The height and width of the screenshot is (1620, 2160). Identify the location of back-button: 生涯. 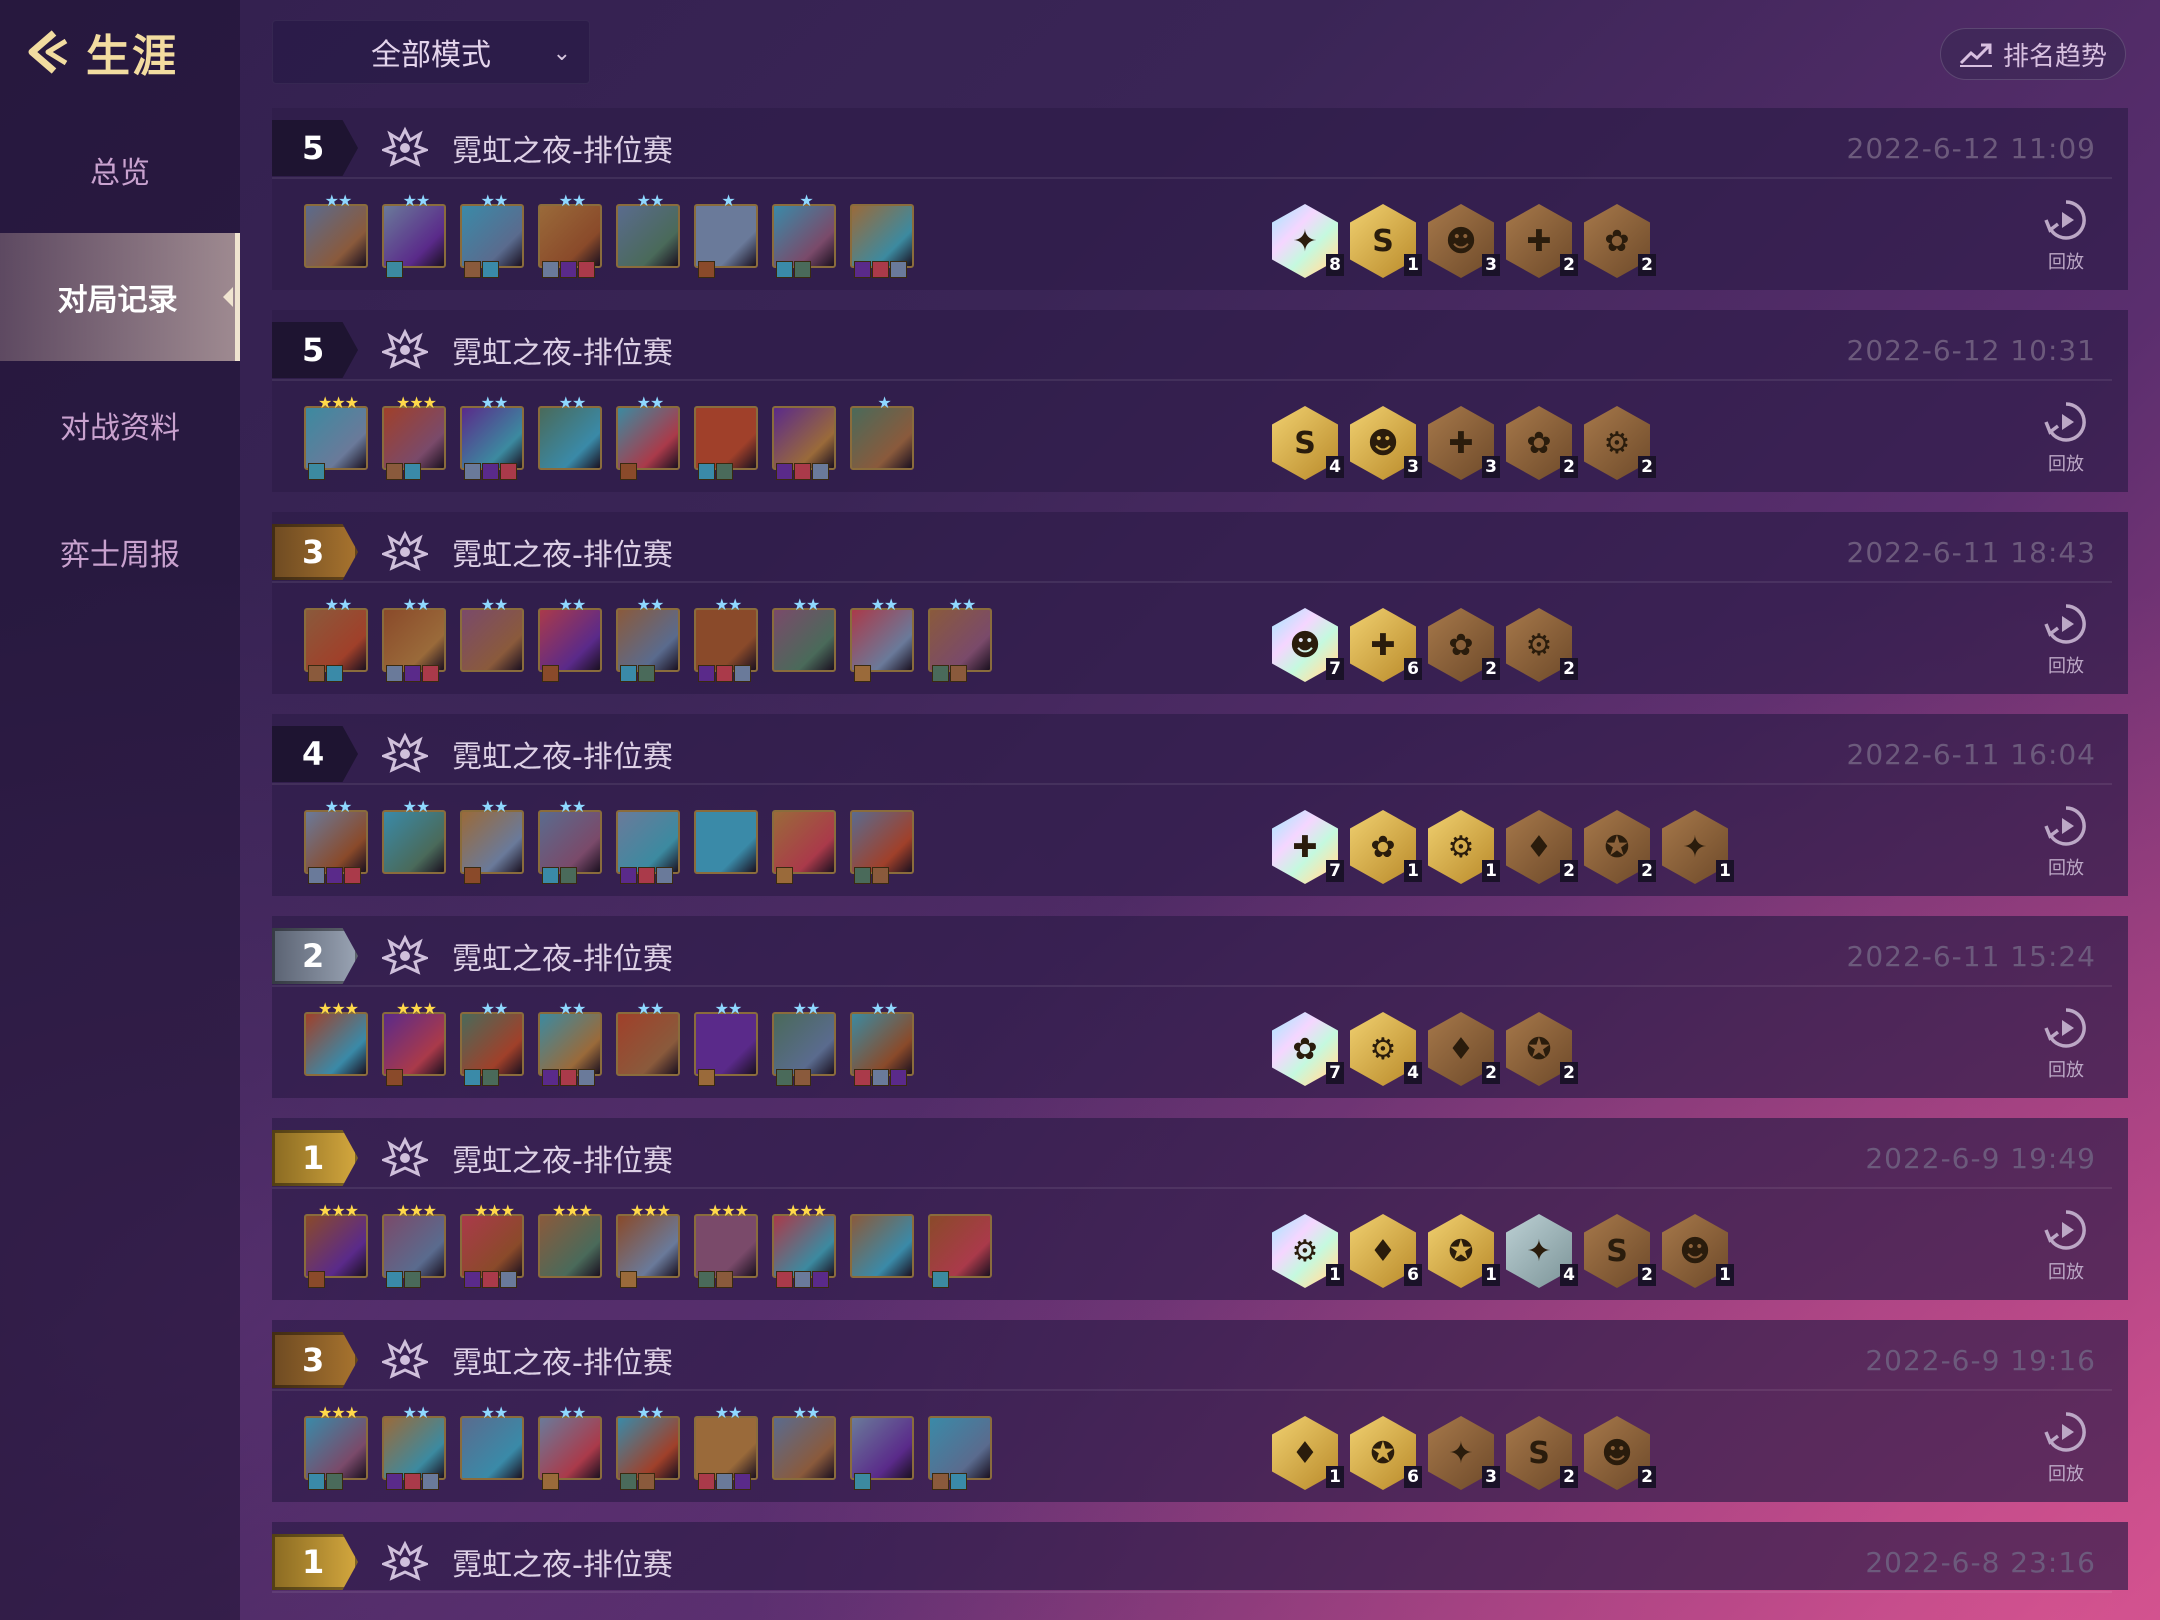
(99, 52).